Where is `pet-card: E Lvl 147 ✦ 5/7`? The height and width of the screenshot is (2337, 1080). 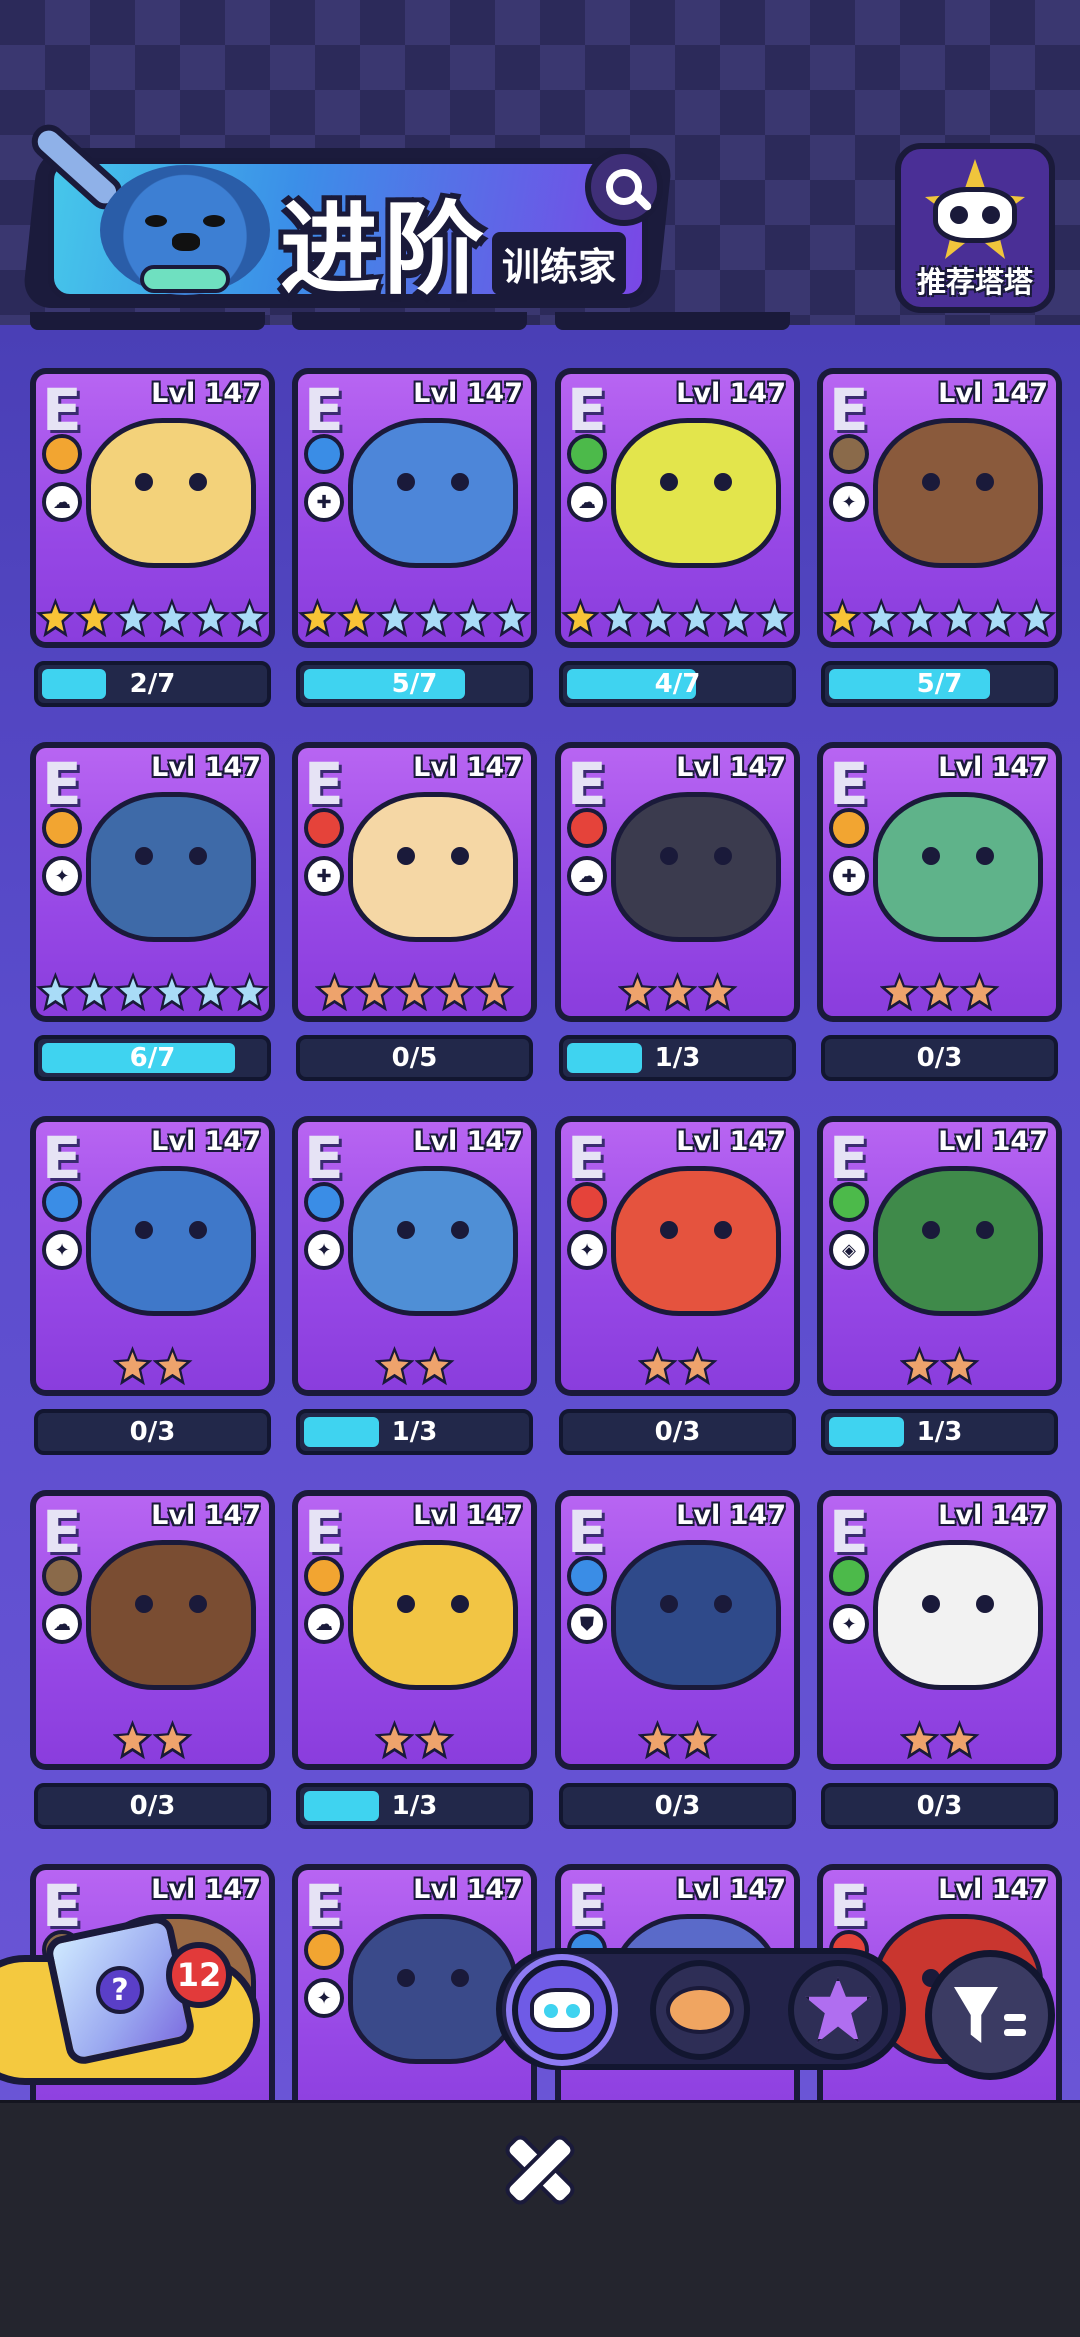 pet-card: E Lvl 147 ✦ 5/7 is located at coordinates (939, 537).